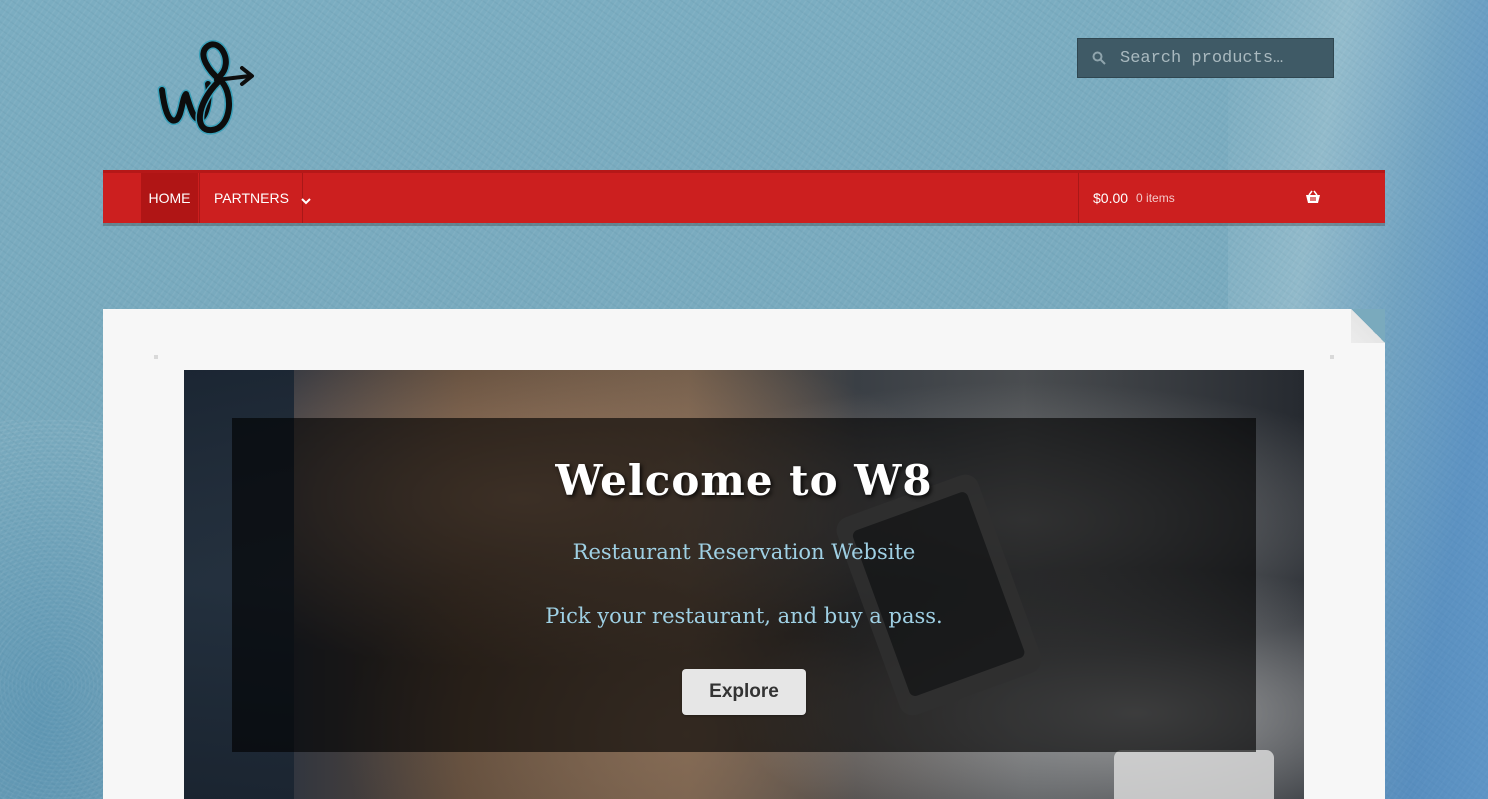 The image size is (1488, 799). Describe the element at coordinates (1155, 198) in the screenshot. I see `cart-item-count: 0 items` at that location.